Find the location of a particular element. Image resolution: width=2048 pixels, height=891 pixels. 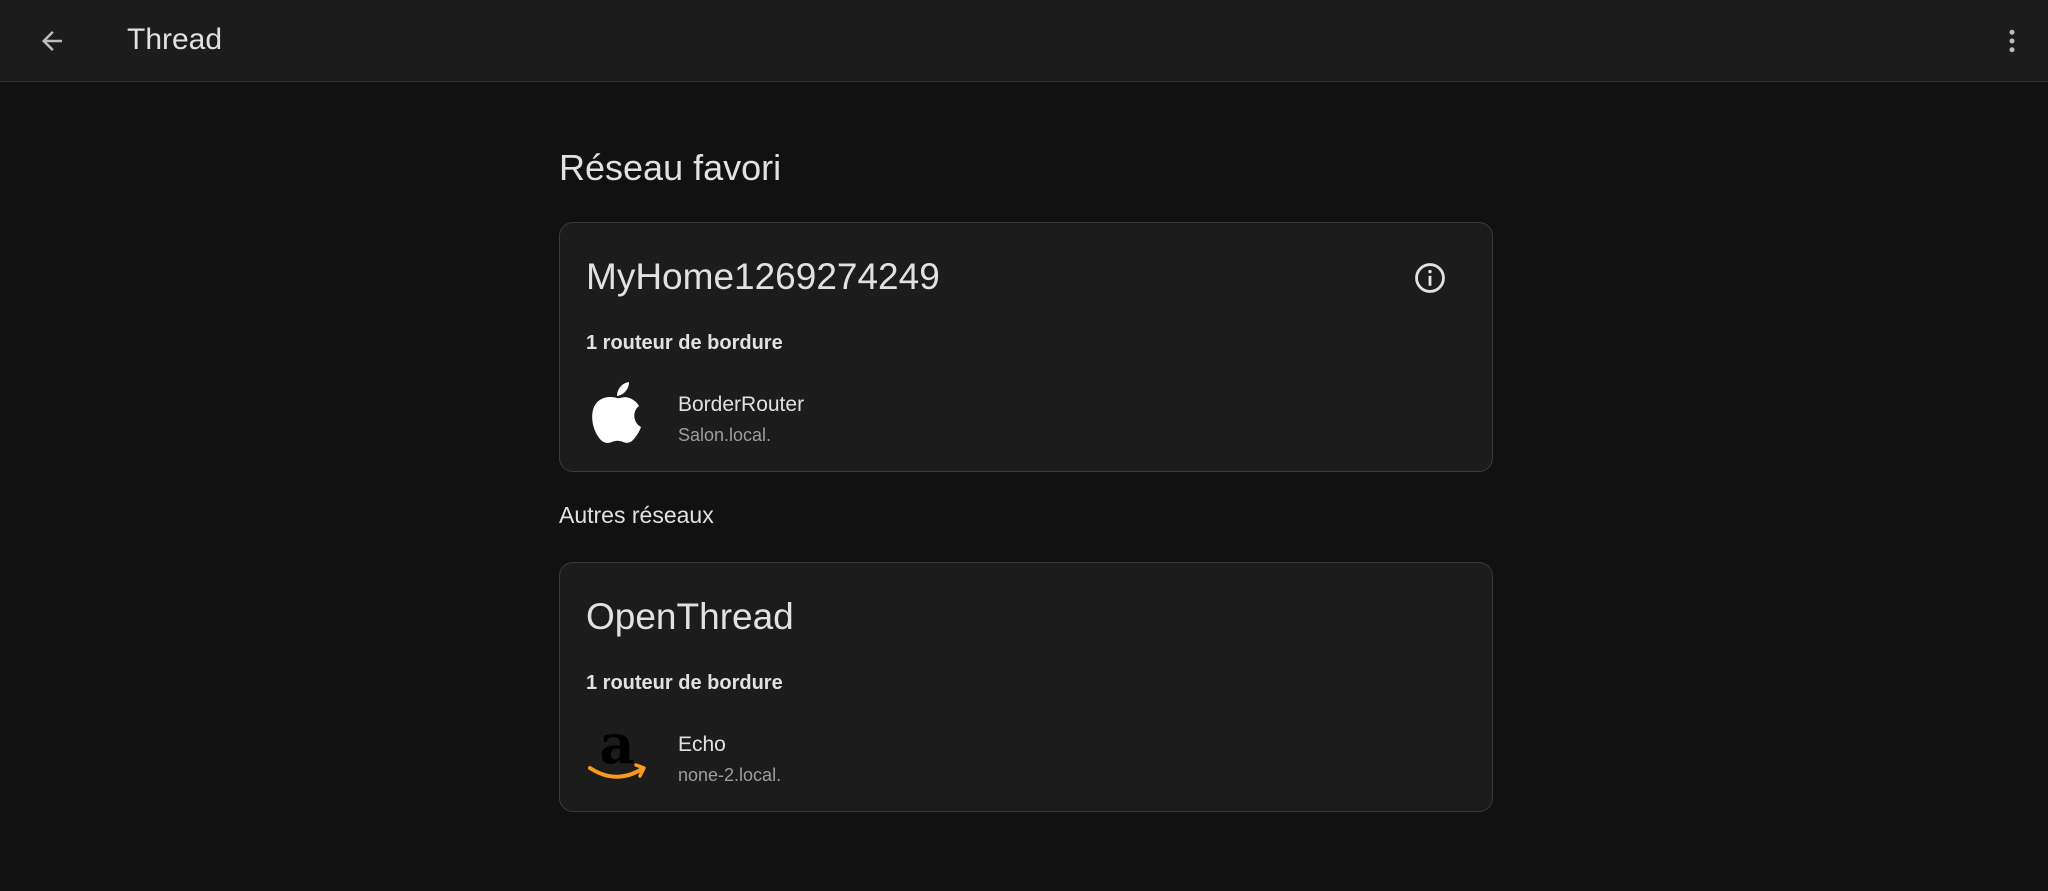

other-networks-heading: Autres réseaux is located at coordinates (636, 515).